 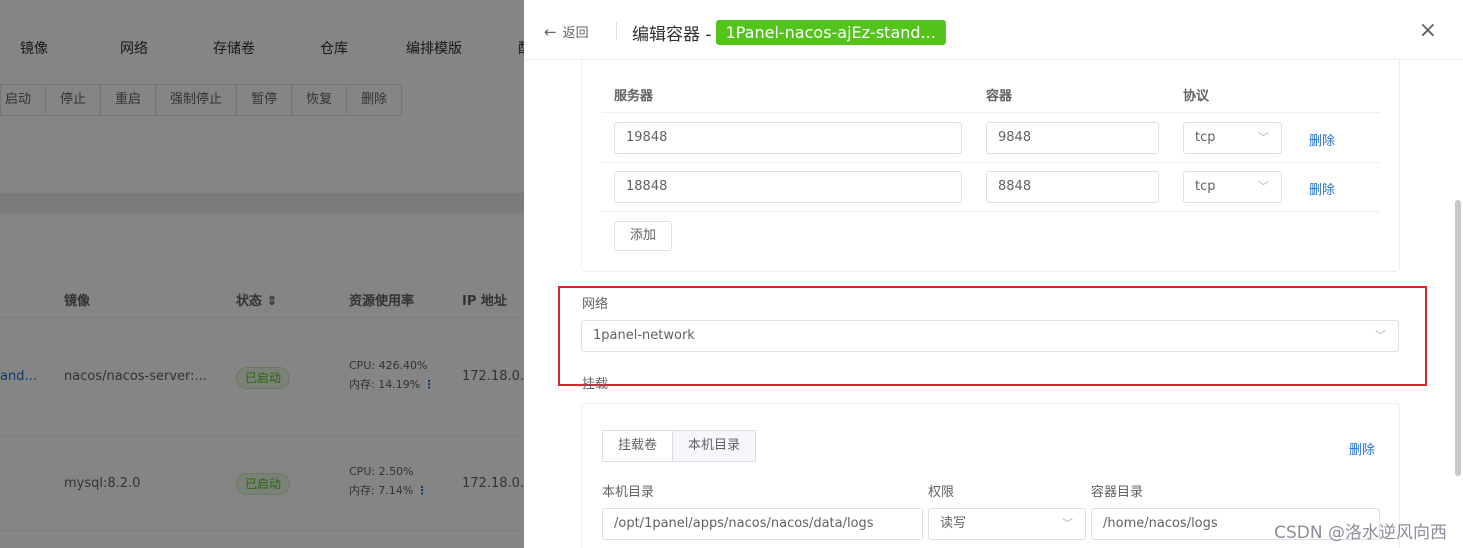 What do you see at coordinates (992, 336) in the screenshot?
I see `highlight-box` at bounding box center [992, 336].